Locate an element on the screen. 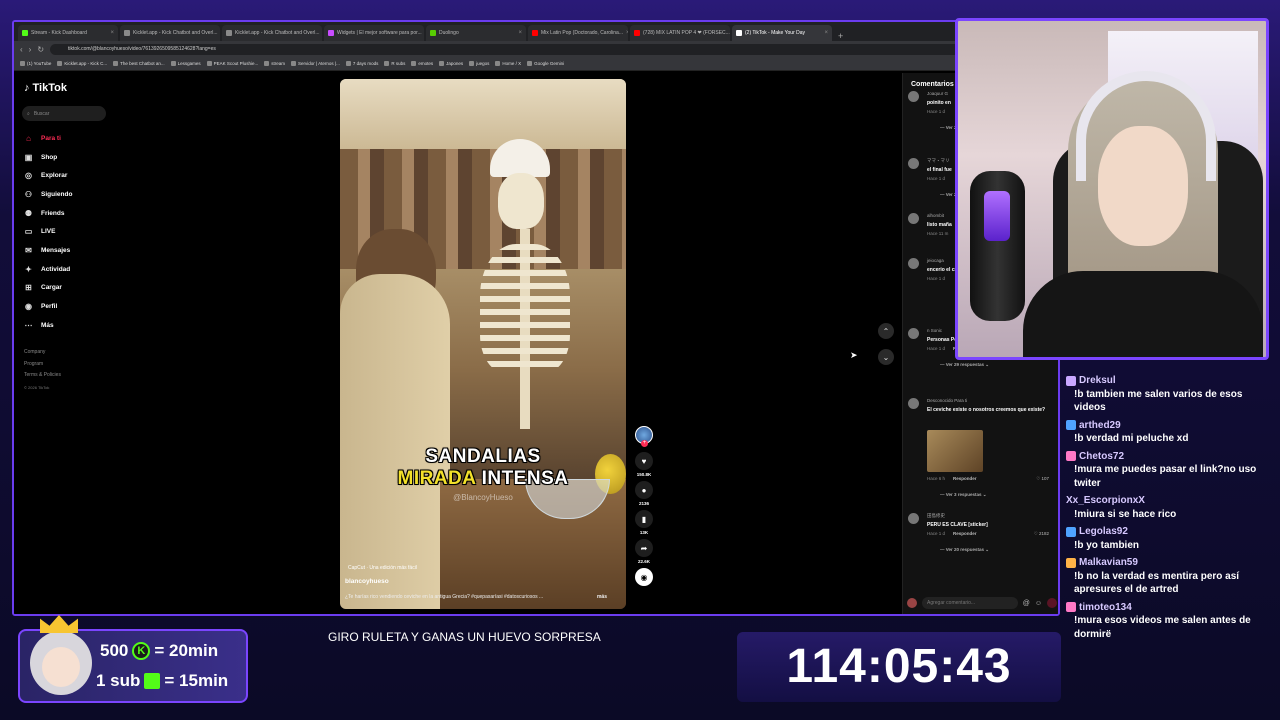 The width and height of the screenshot is (1280, 720). view-replies-button: — Ver 20 respuestas ⌄ is located at coordinates (964, 550).